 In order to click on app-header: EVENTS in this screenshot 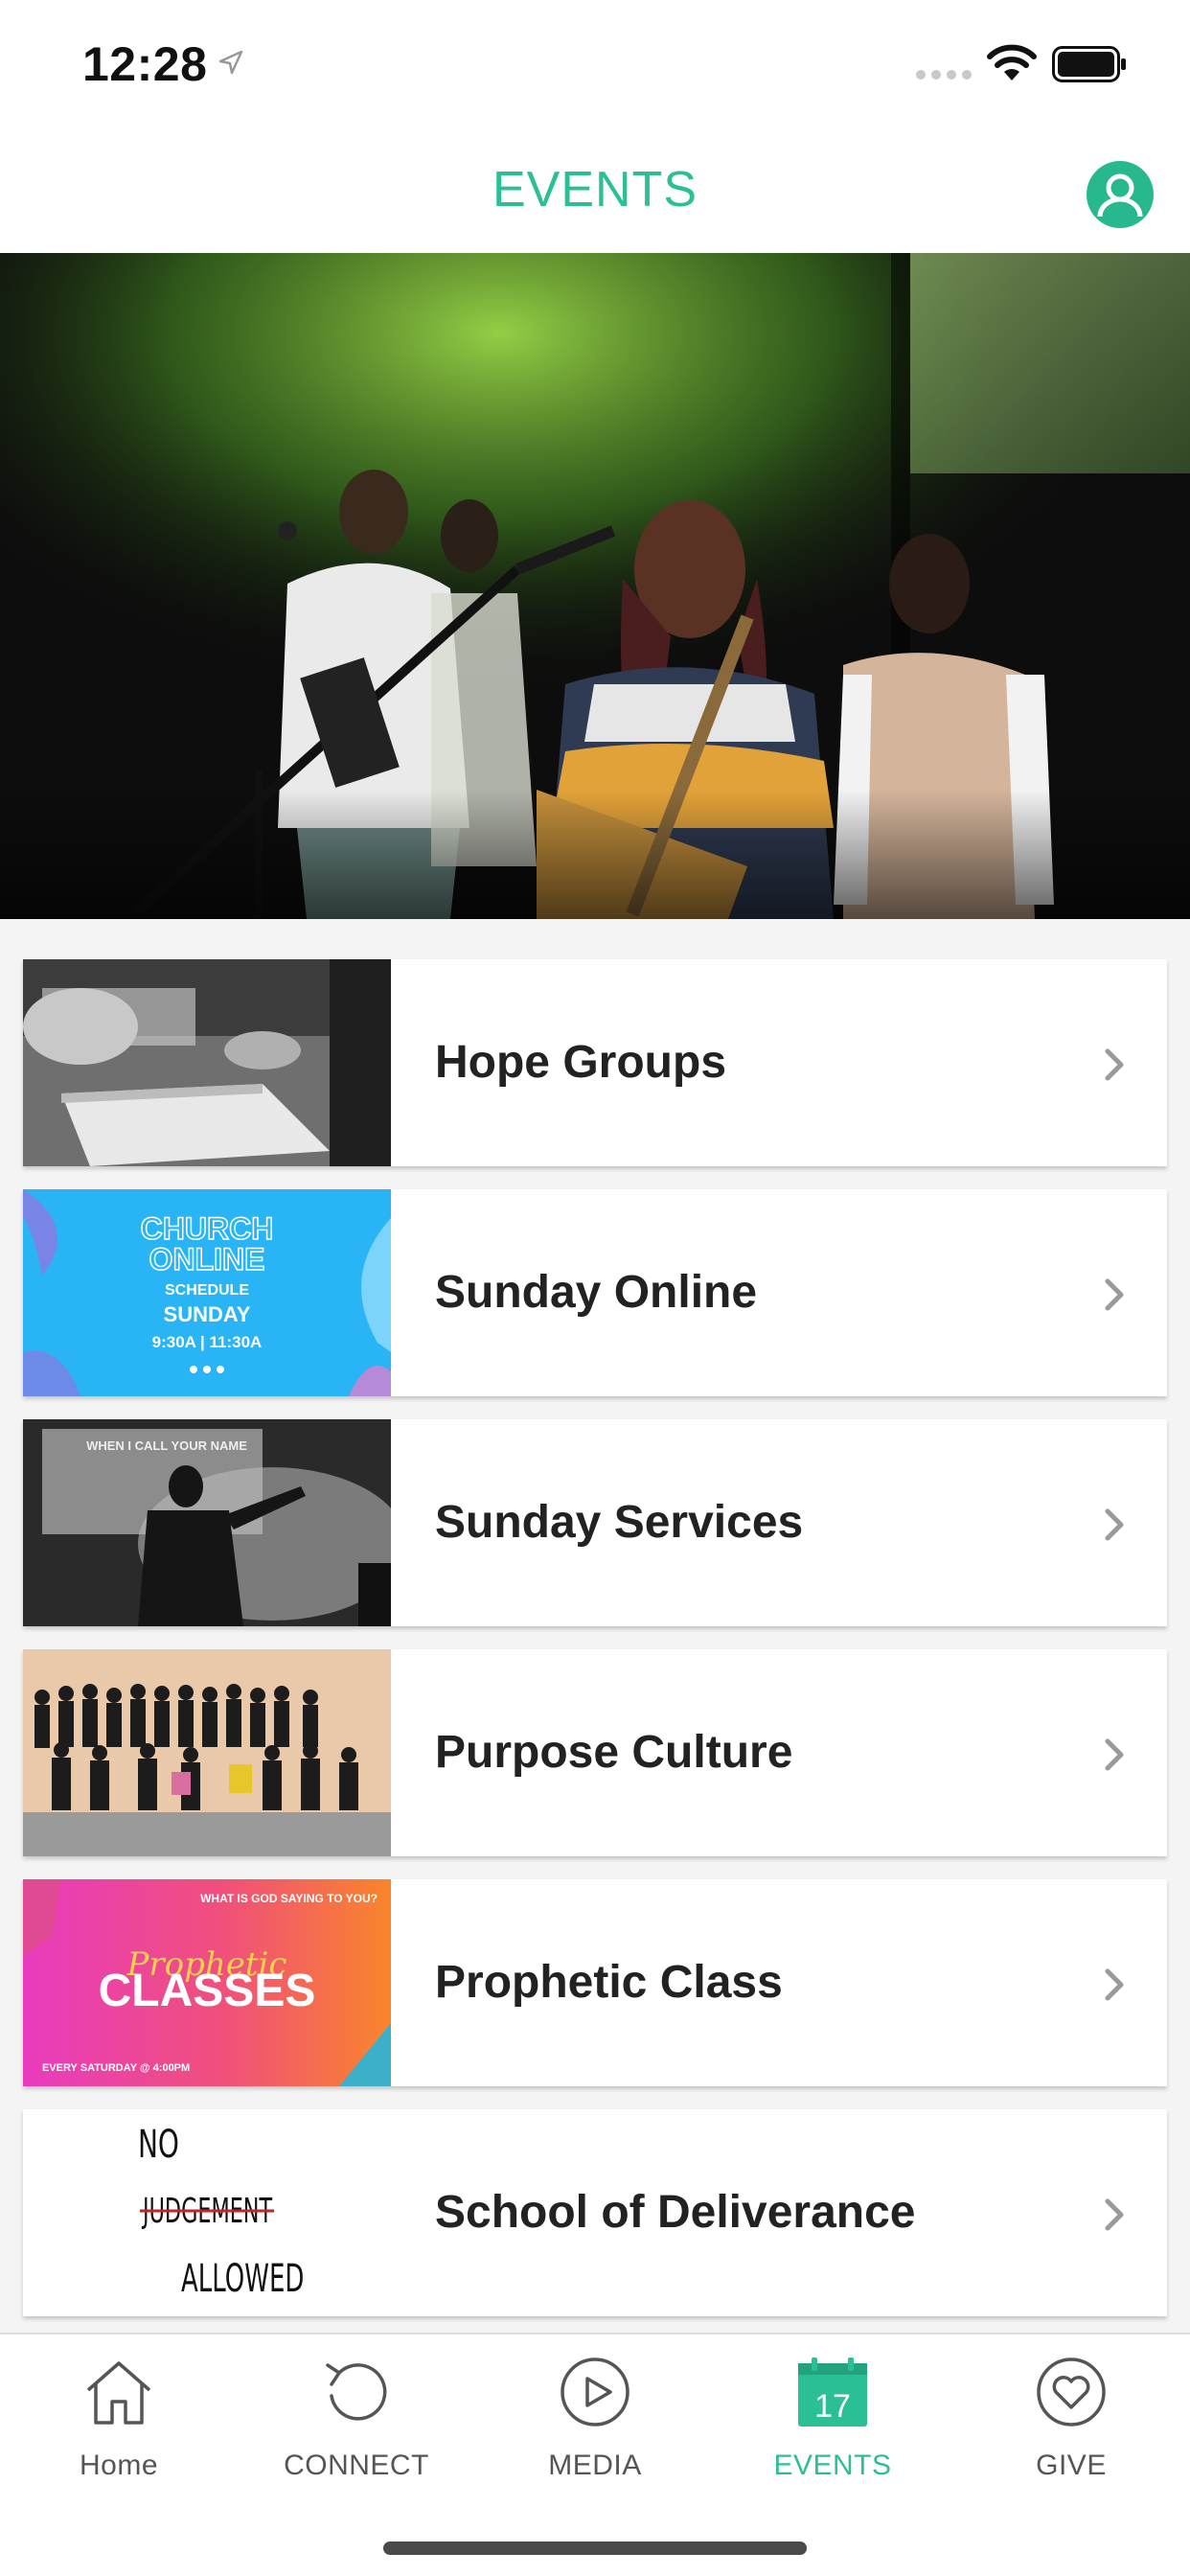, I will do `click(595, 189)`.